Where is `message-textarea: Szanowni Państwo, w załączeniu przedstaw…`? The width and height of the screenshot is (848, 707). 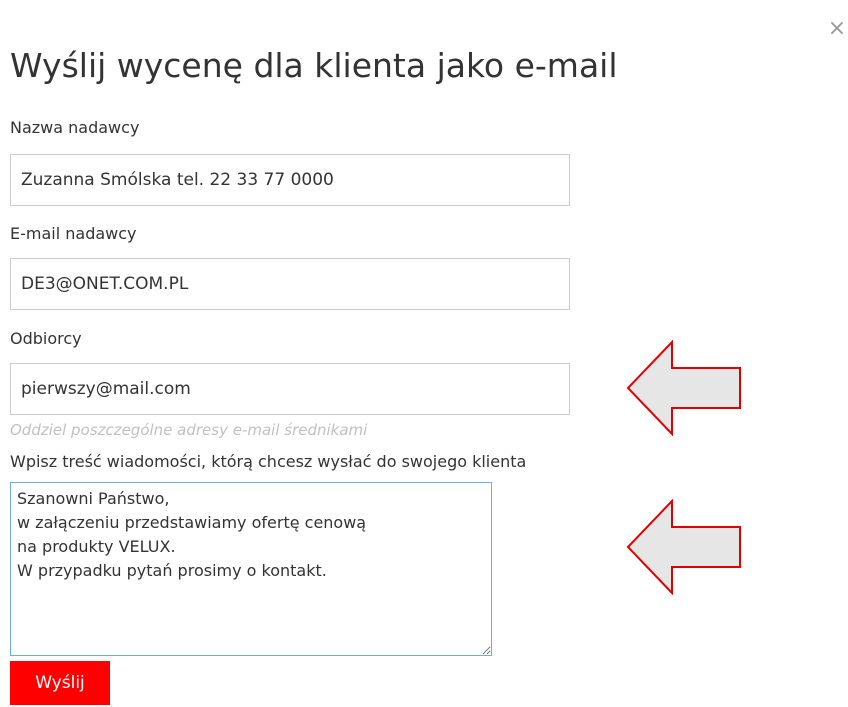 message-textarea: Szanowni Państwo, w załączeniu przedstaw… is located at coordinates (251, 569).